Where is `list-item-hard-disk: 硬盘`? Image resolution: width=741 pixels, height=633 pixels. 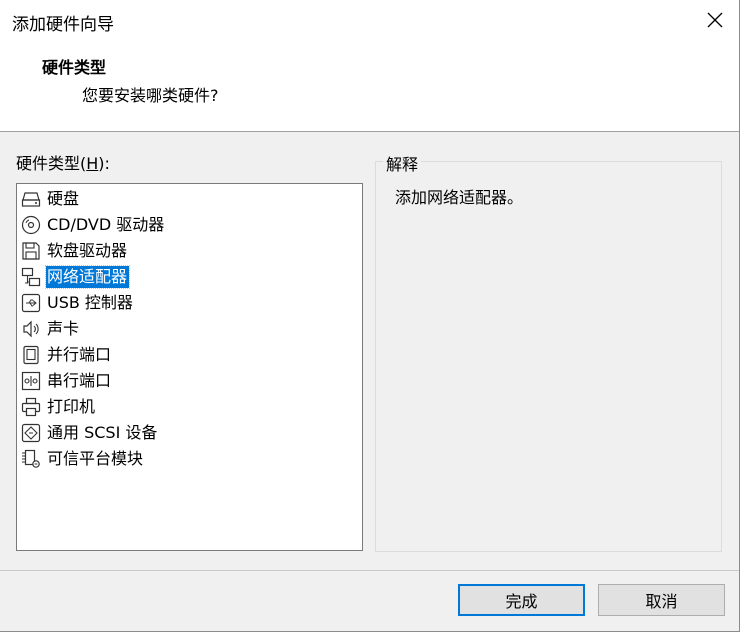
list-item-hard-disk: 硬盘 is located at coordinates (50, 199).